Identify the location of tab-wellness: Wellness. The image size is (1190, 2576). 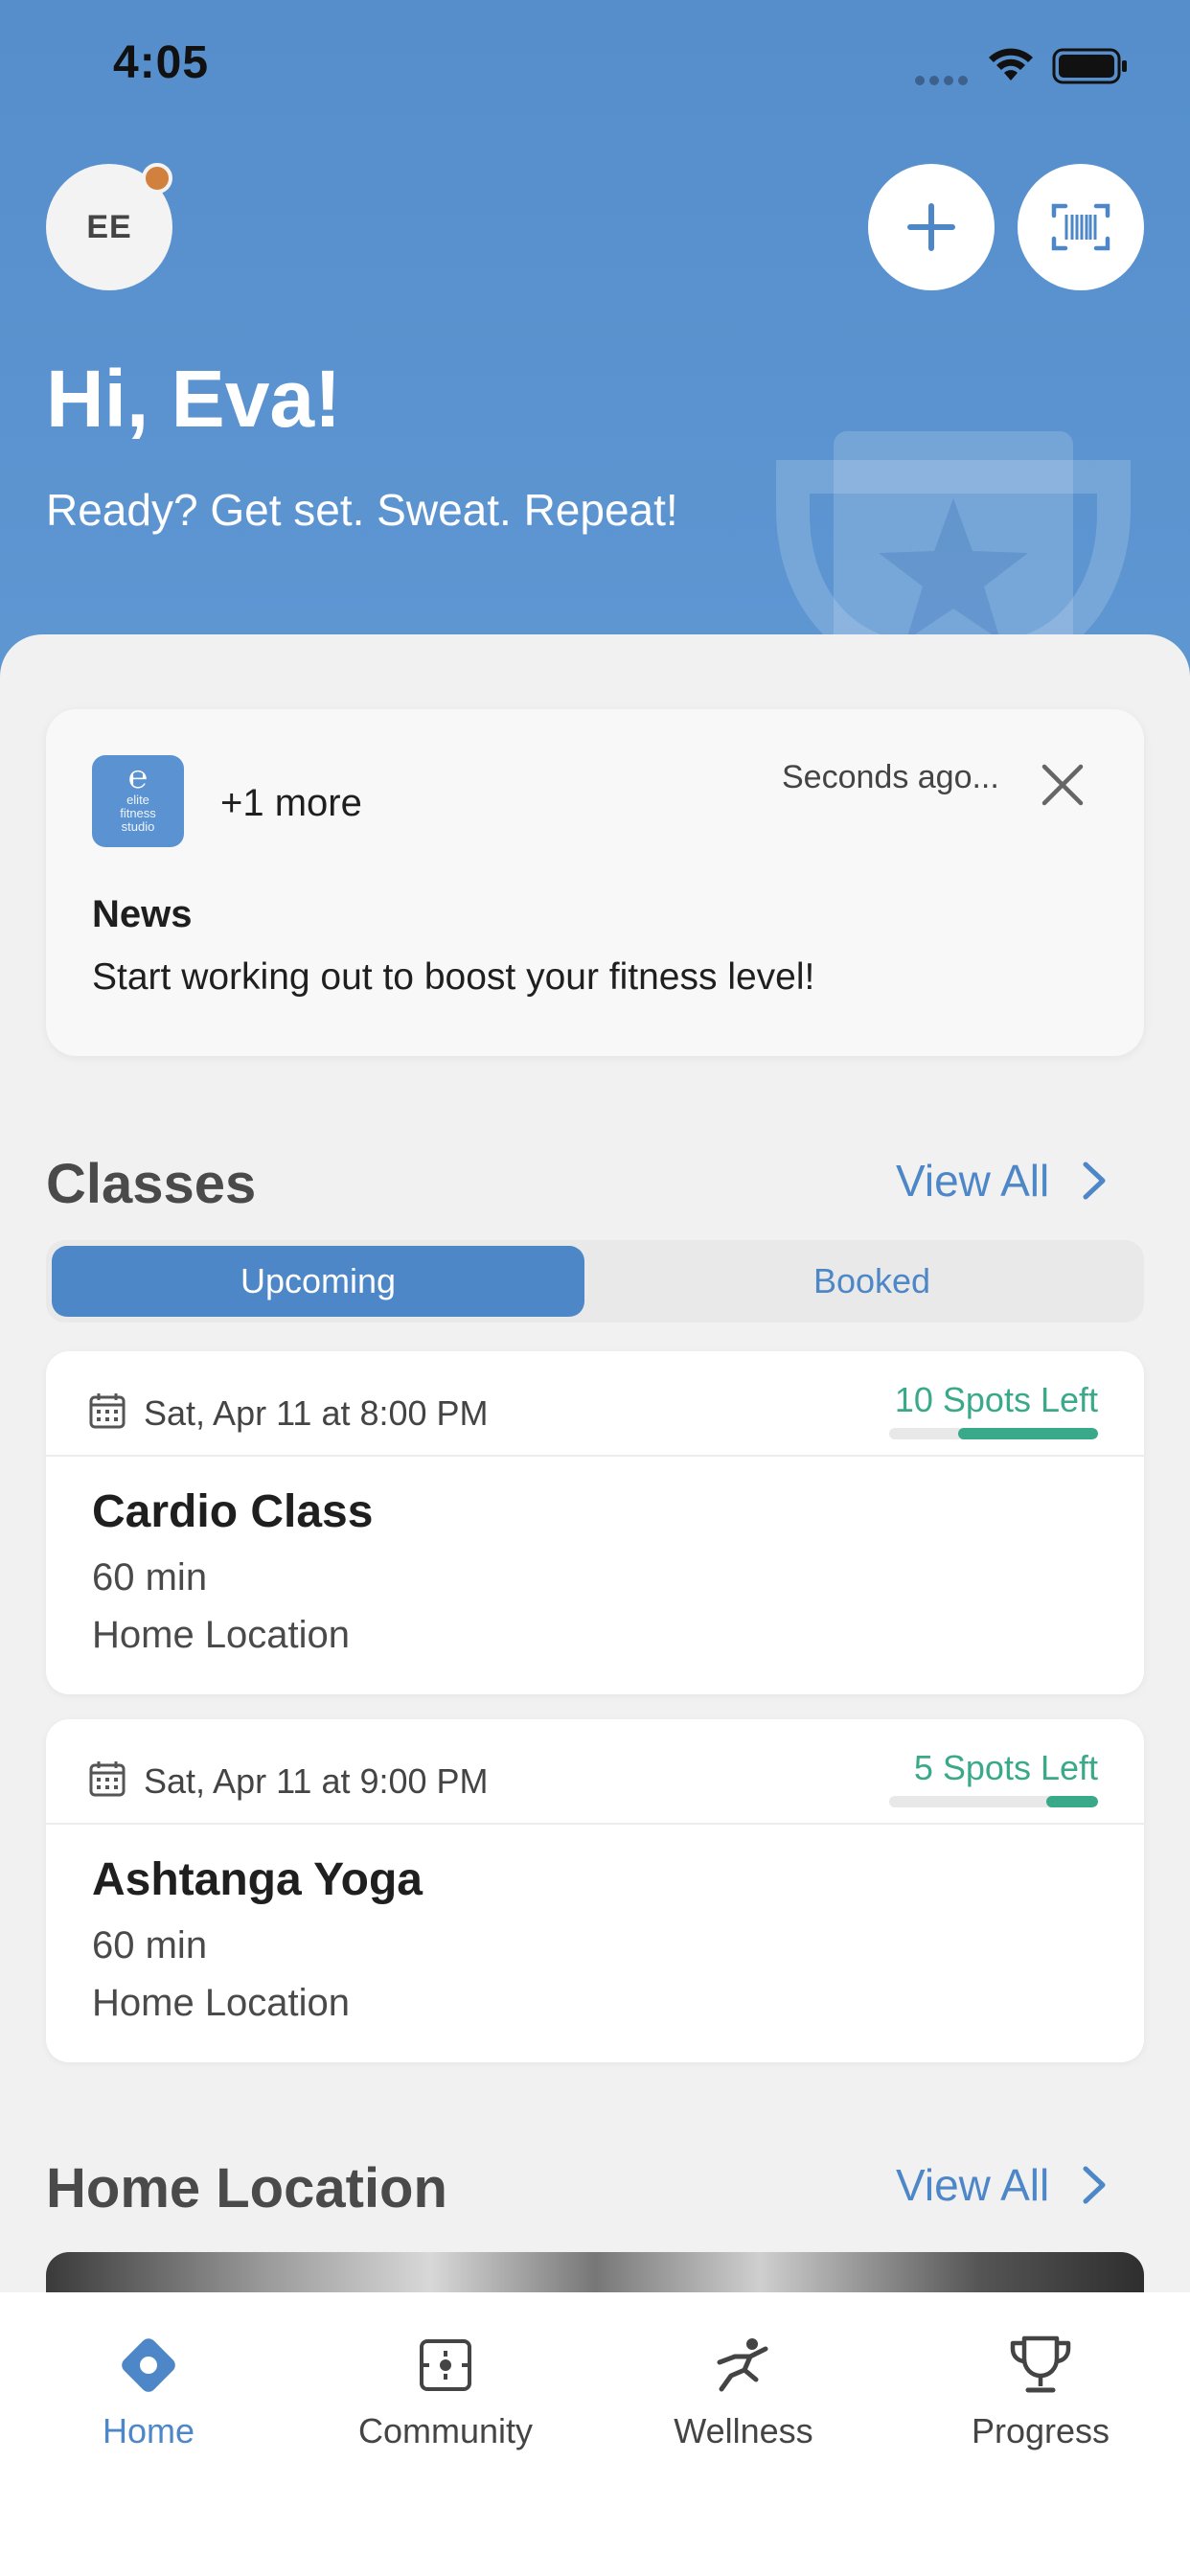
(744, 2389).